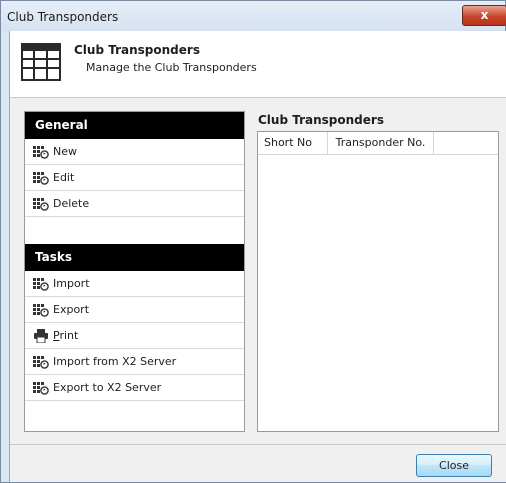 The width and height of the screenshot is (506, 483). What do you see at coordinates (71, 309) in the screenshot?
I see `export-label: Export` at bounding box center [71, 309].